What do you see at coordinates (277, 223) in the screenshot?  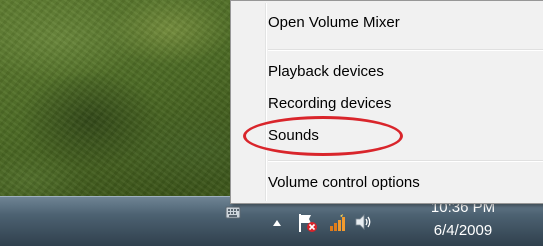 I see `show-hidden-icons-arrow` at bounding box center [277, 223].